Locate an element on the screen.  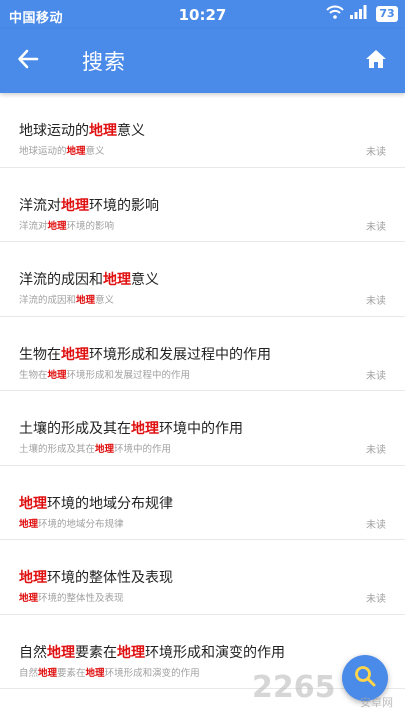
item-title: 洋流对地理环境的影响 is located at coordinates (89, 205).